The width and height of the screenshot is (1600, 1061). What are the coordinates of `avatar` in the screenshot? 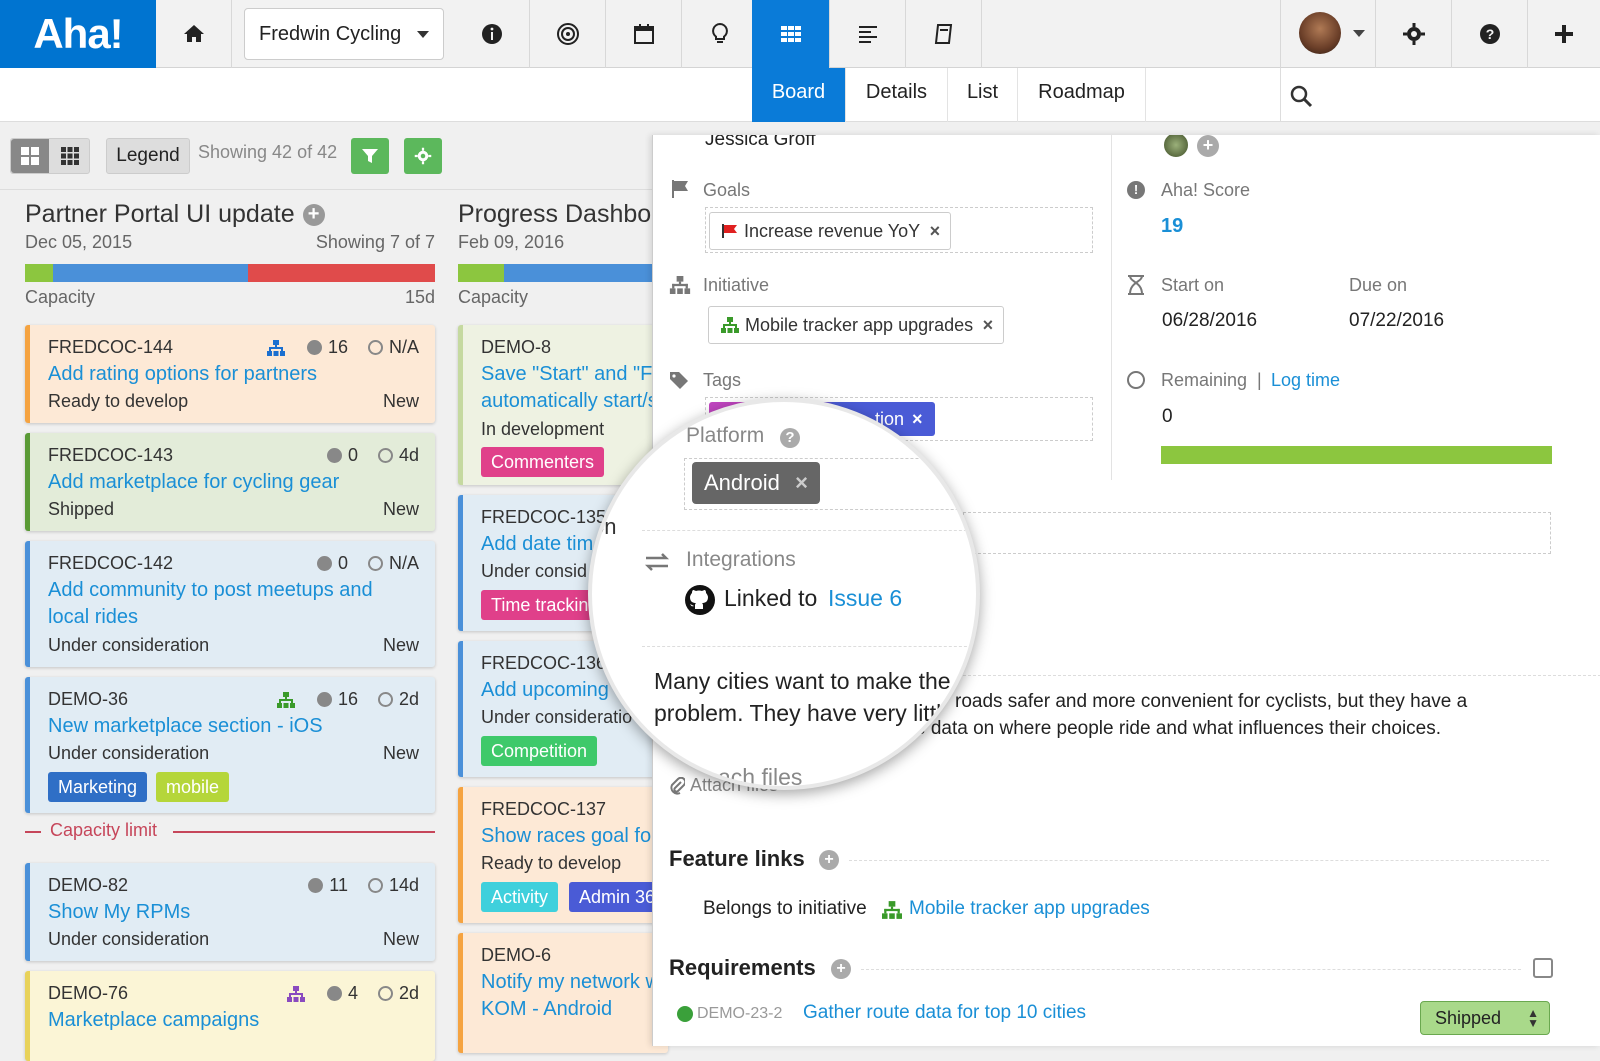 It's located at (1320, 33).